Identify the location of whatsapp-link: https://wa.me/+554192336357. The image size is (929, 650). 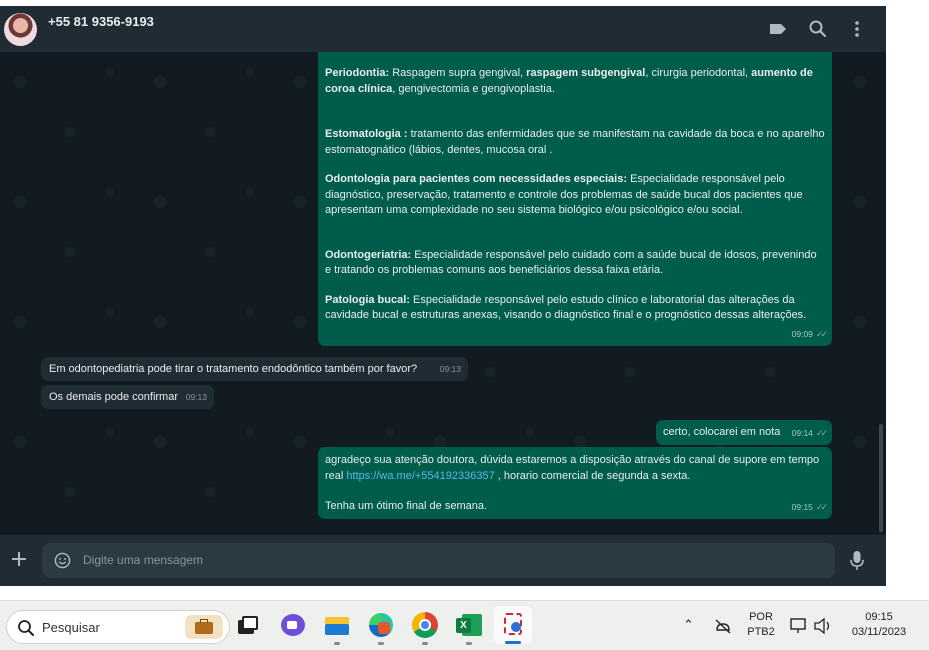
(420, 476).